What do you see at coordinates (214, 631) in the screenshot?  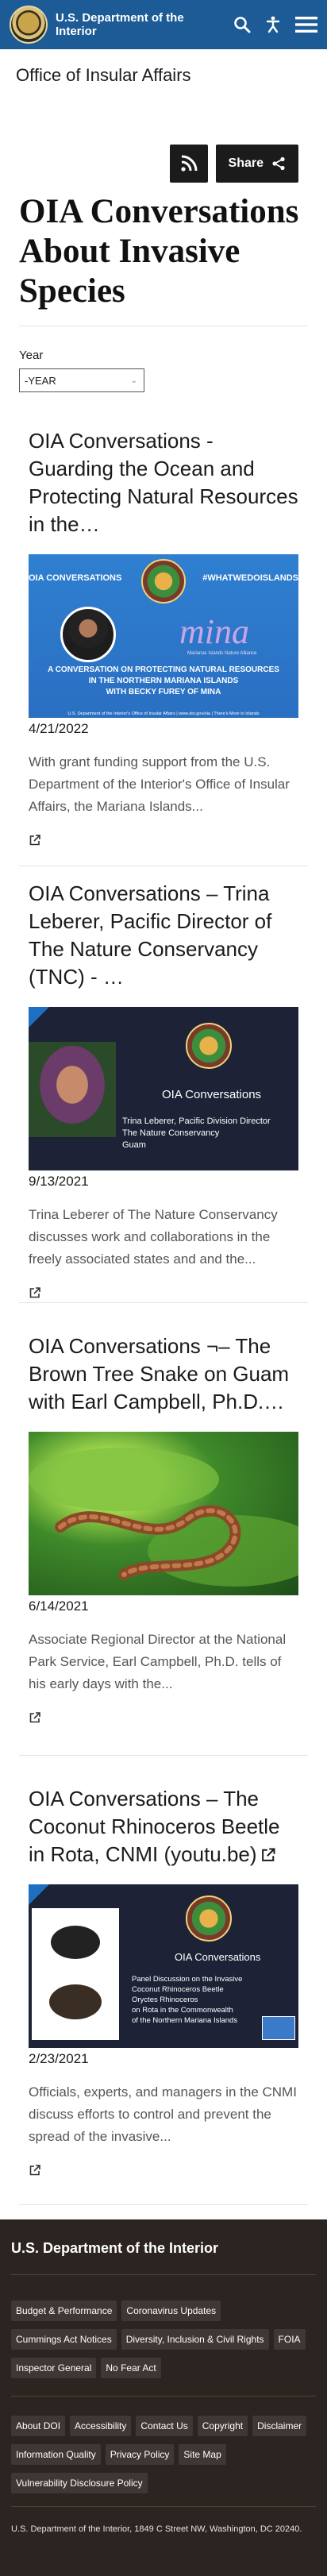 I see `mina-logo: mina` at bounding box center [214, 631].